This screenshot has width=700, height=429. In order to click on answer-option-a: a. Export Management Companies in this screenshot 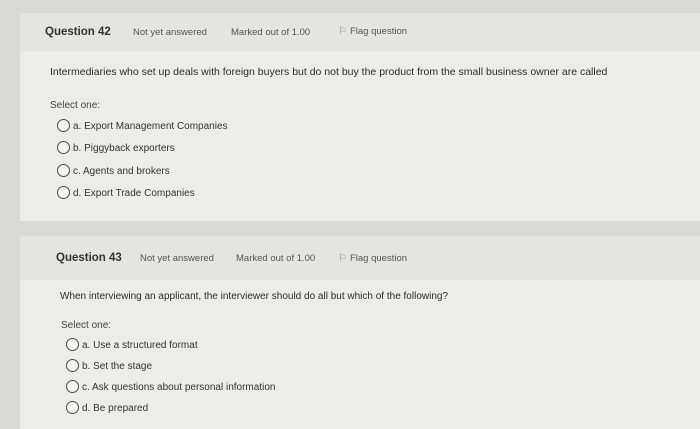, I will do `click(142, 125)`.